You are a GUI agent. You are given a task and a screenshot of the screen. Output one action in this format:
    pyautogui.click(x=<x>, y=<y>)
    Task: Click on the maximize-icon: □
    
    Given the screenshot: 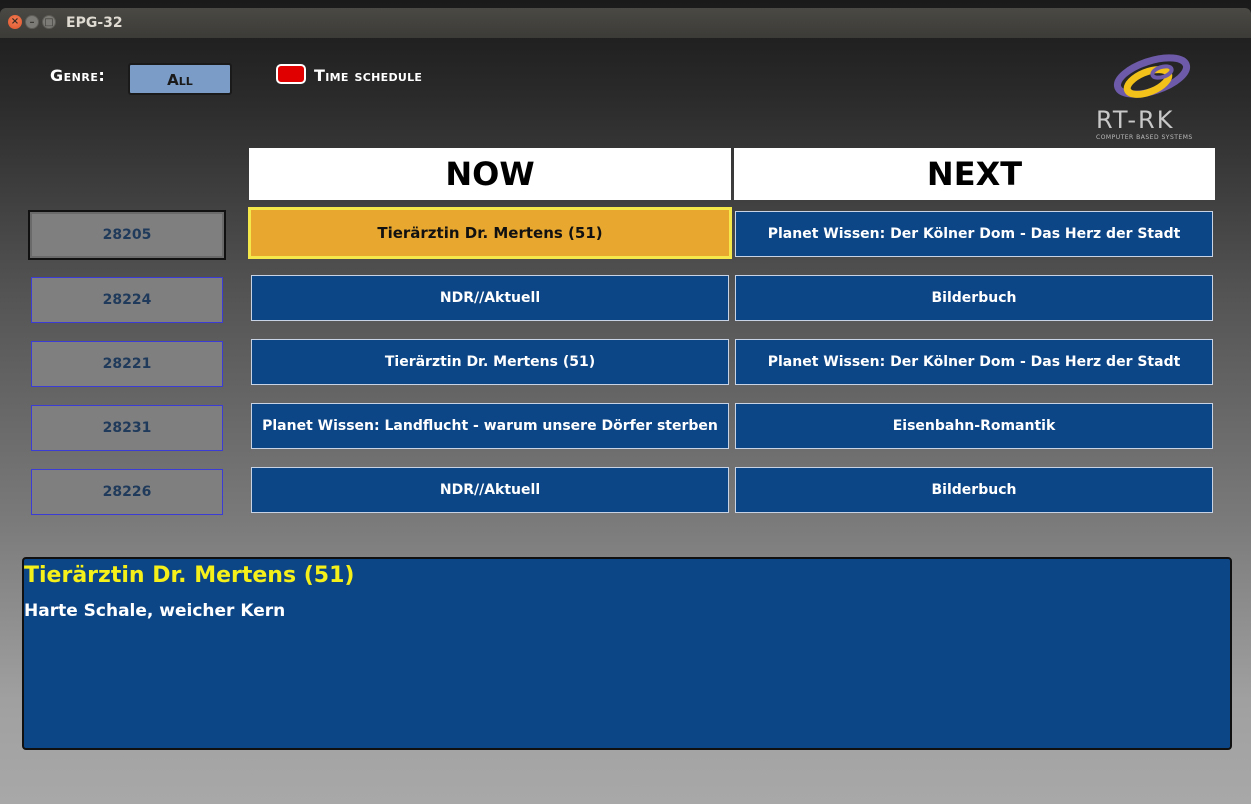 What is the action you would take?
    pyautogui.click(x=49, y=22)
    